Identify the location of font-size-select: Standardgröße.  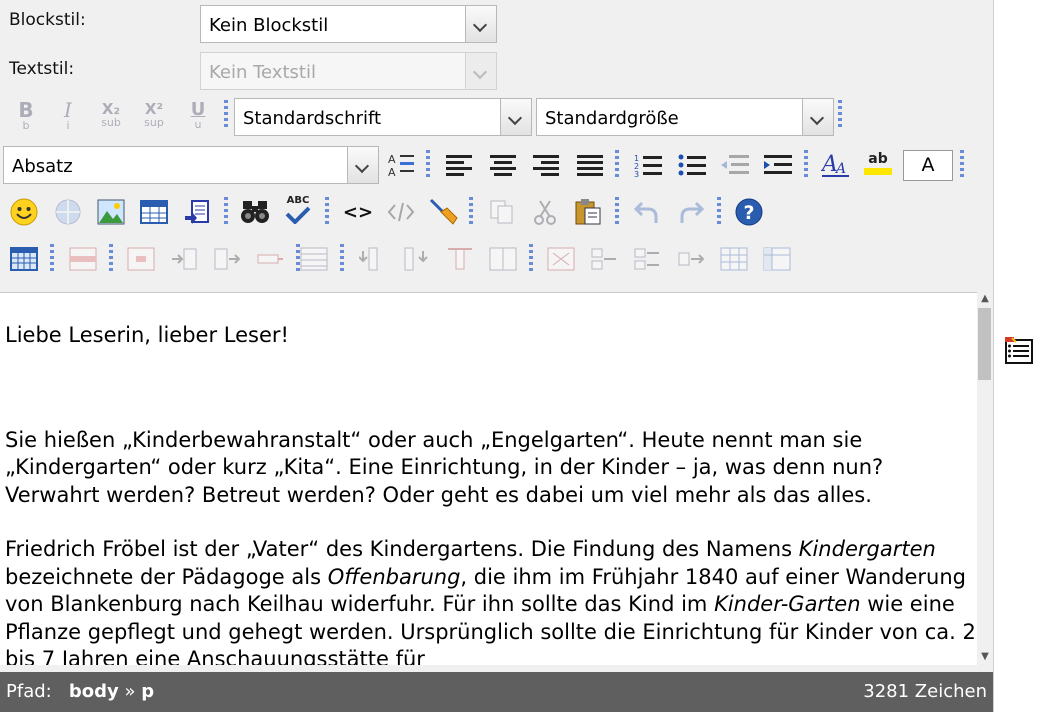
(685, 117).